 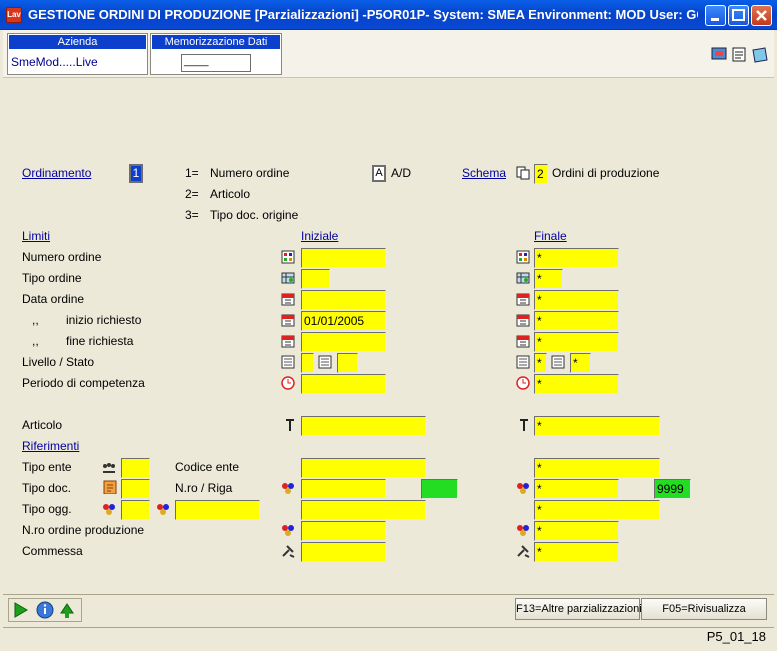 What do you see at coordinates (760, 55) in the screenshot?
I see `folder-icon` at bounding box center [760, 55].